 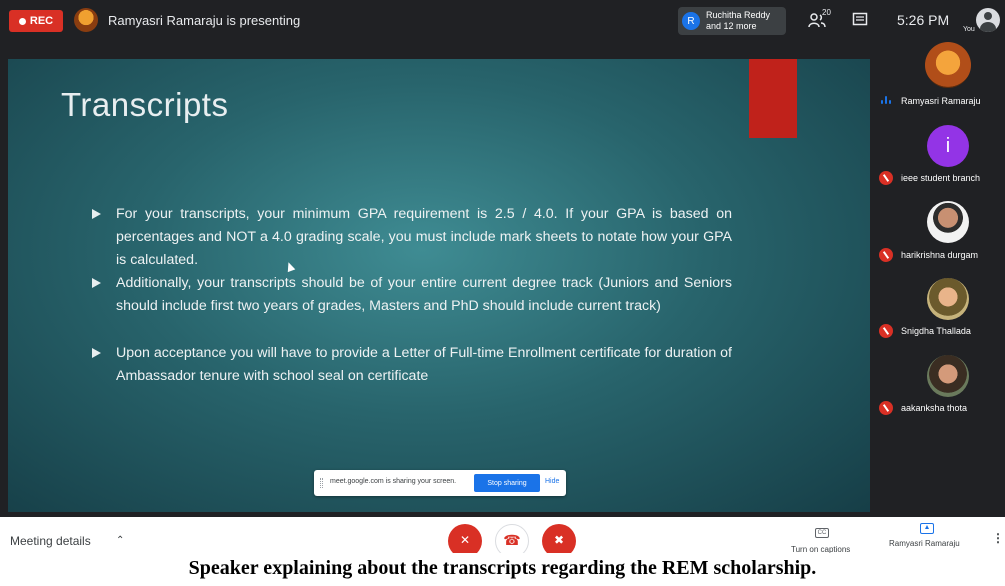 I want to click on more-options-icon: ⋮, so click(x=998, y=538).